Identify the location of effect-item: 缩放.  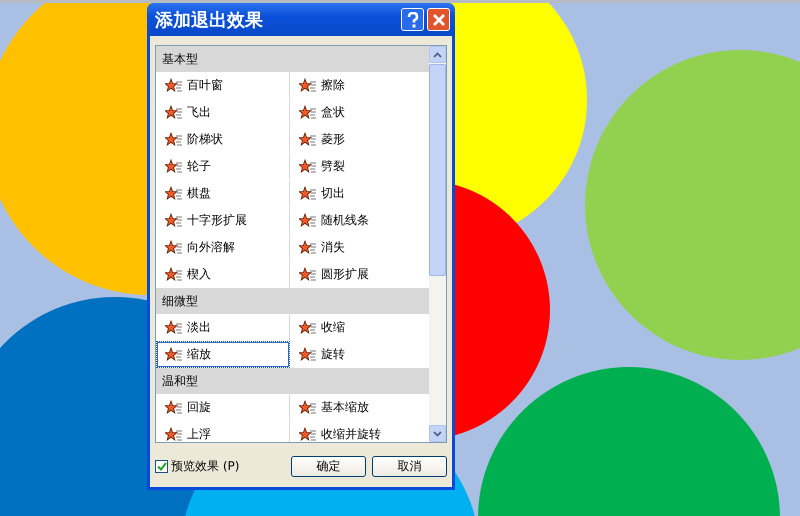
(223, 354).